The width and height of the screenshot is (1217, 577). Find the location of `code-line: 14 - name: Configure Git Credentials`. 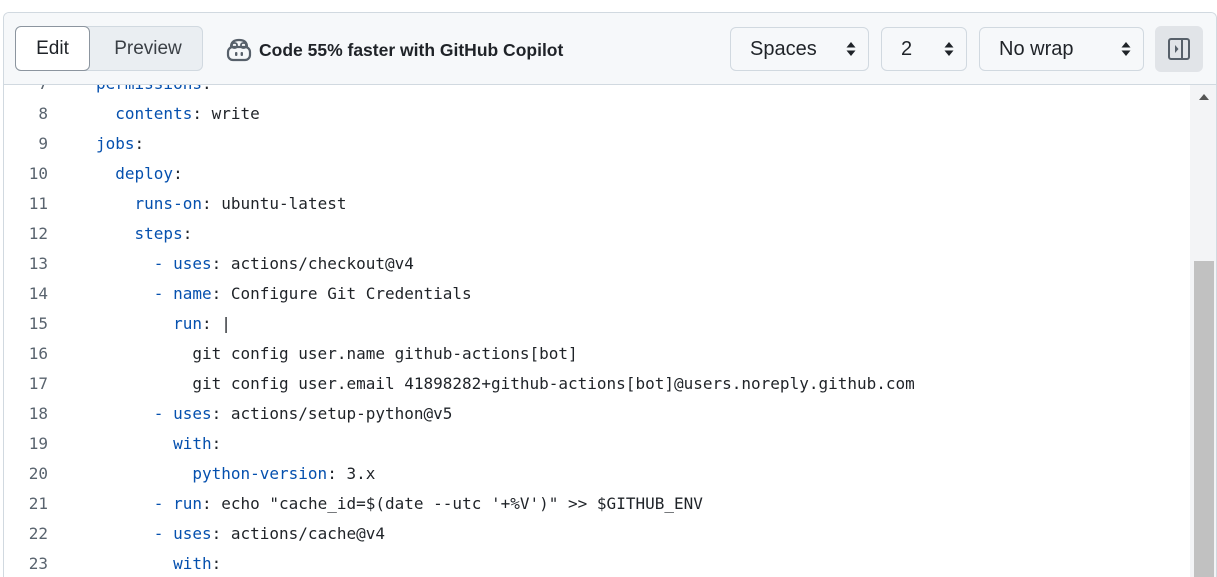

code-line: 14 - name: Configure Git Credentials is located at coordinates (597, 294).